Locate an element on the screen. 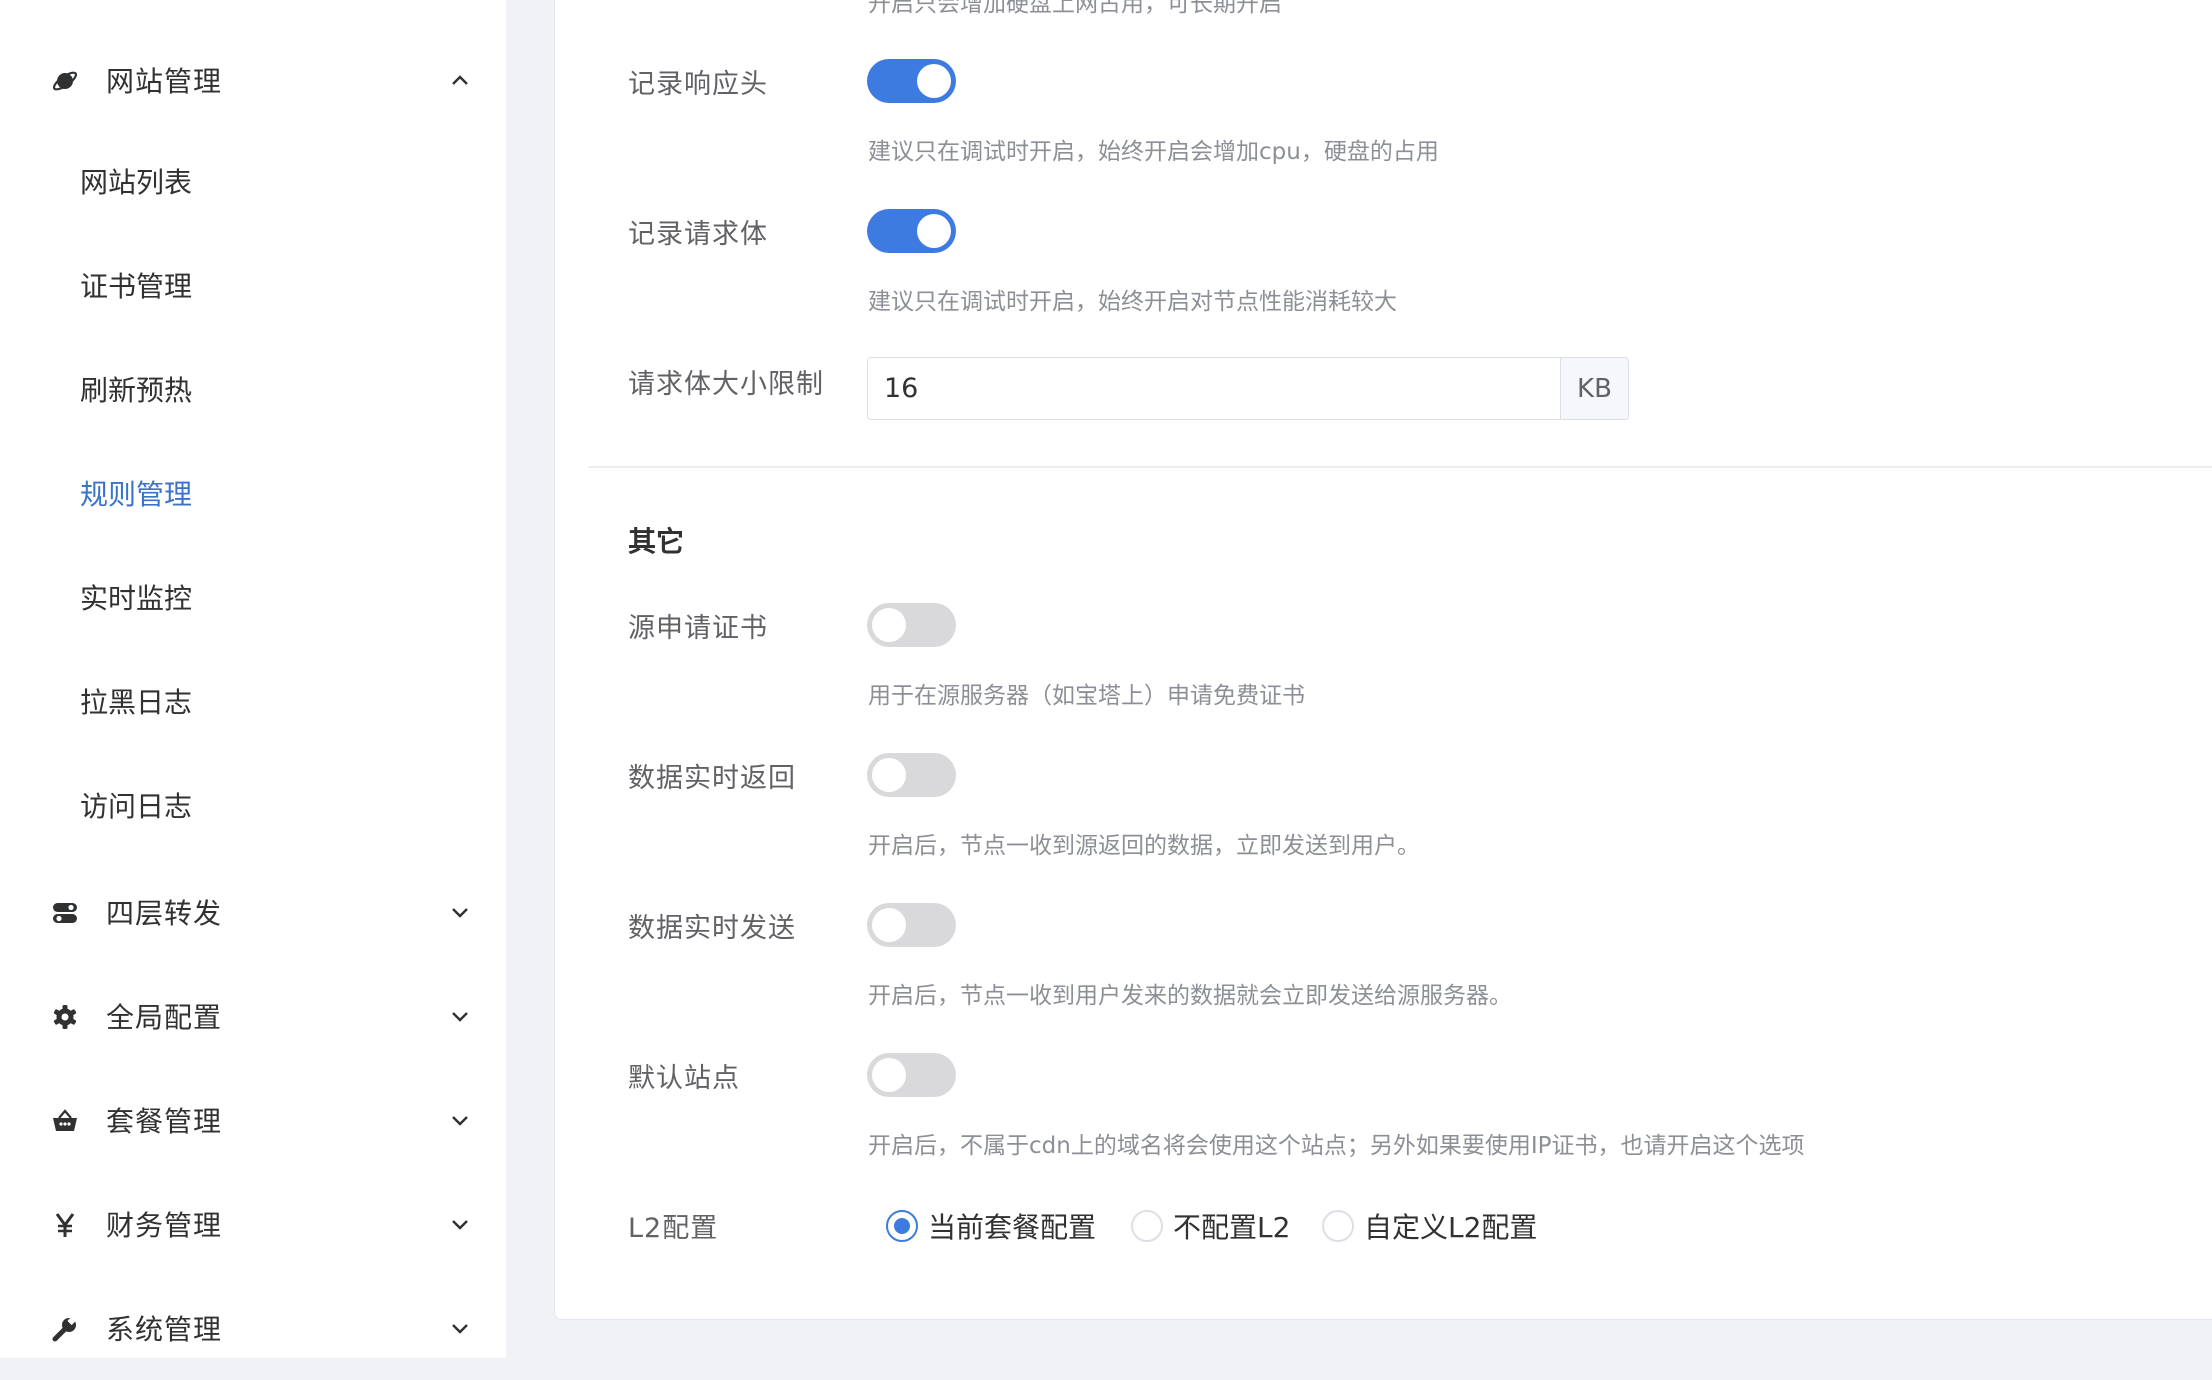 The width and height of the screenshot is (2212, 1380). log-response-header-hint: 建议只在调试时开启，始终开启会增加cpu，硬盘的占用 is located at coordinates (1153, 152).